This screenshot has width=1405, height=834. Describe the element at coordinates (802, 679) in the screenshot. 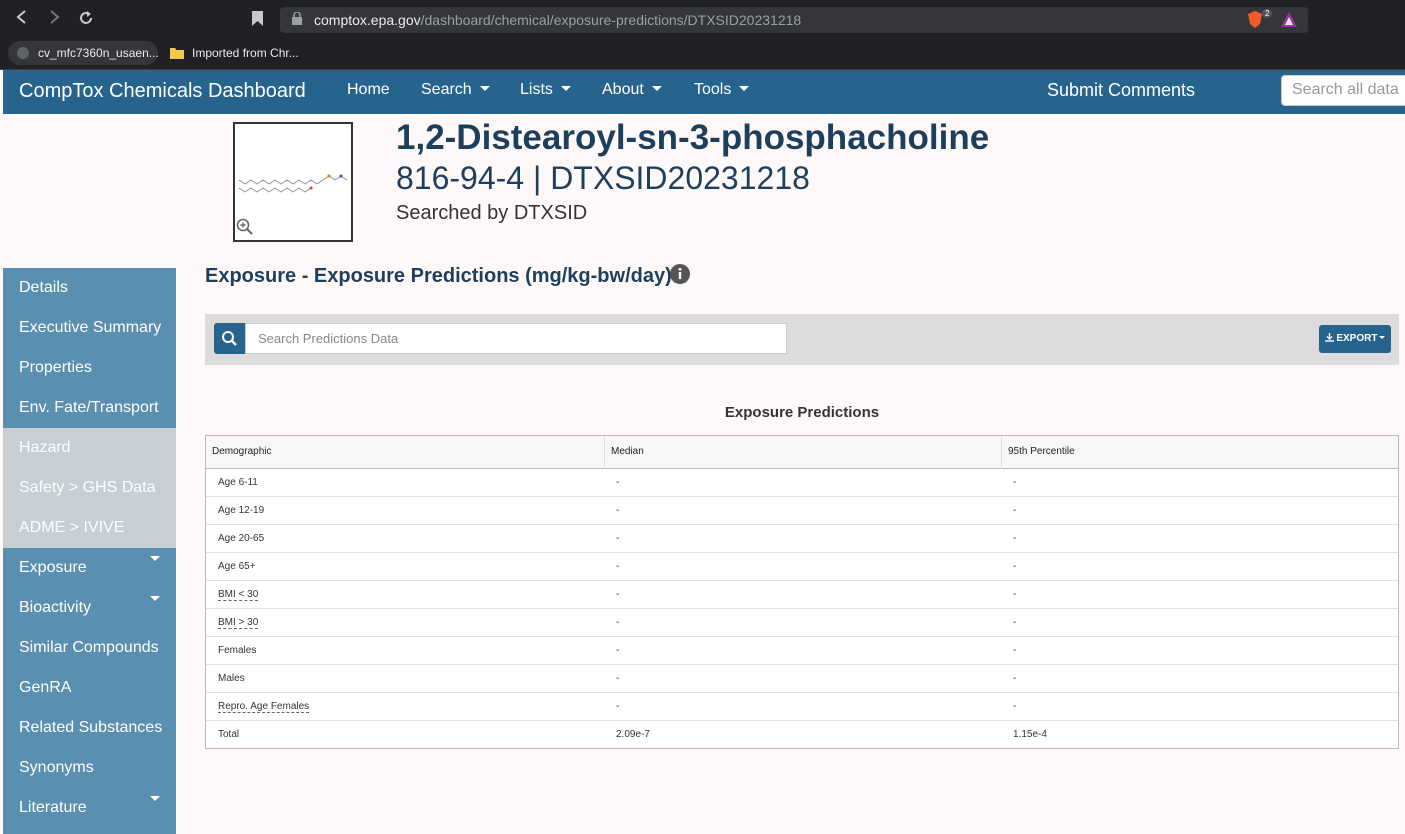

I see `table-row: Males - -` at that location.